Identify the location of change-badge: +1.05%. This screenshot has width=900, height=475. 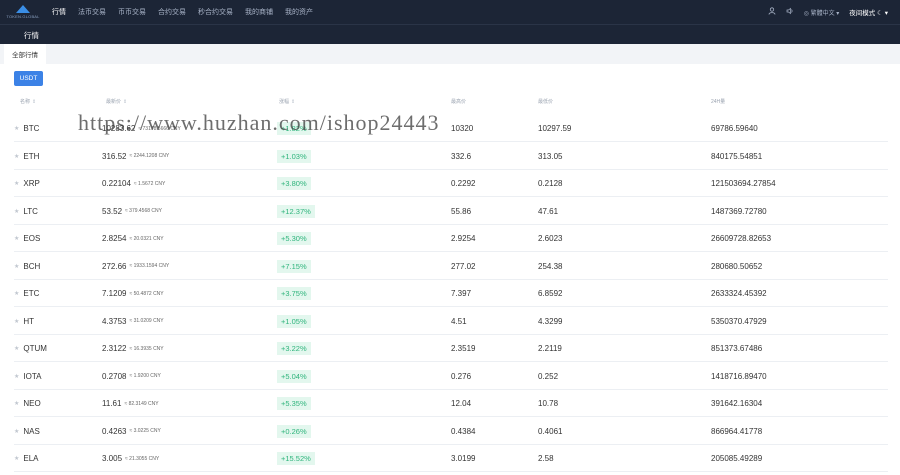
(294, 321).